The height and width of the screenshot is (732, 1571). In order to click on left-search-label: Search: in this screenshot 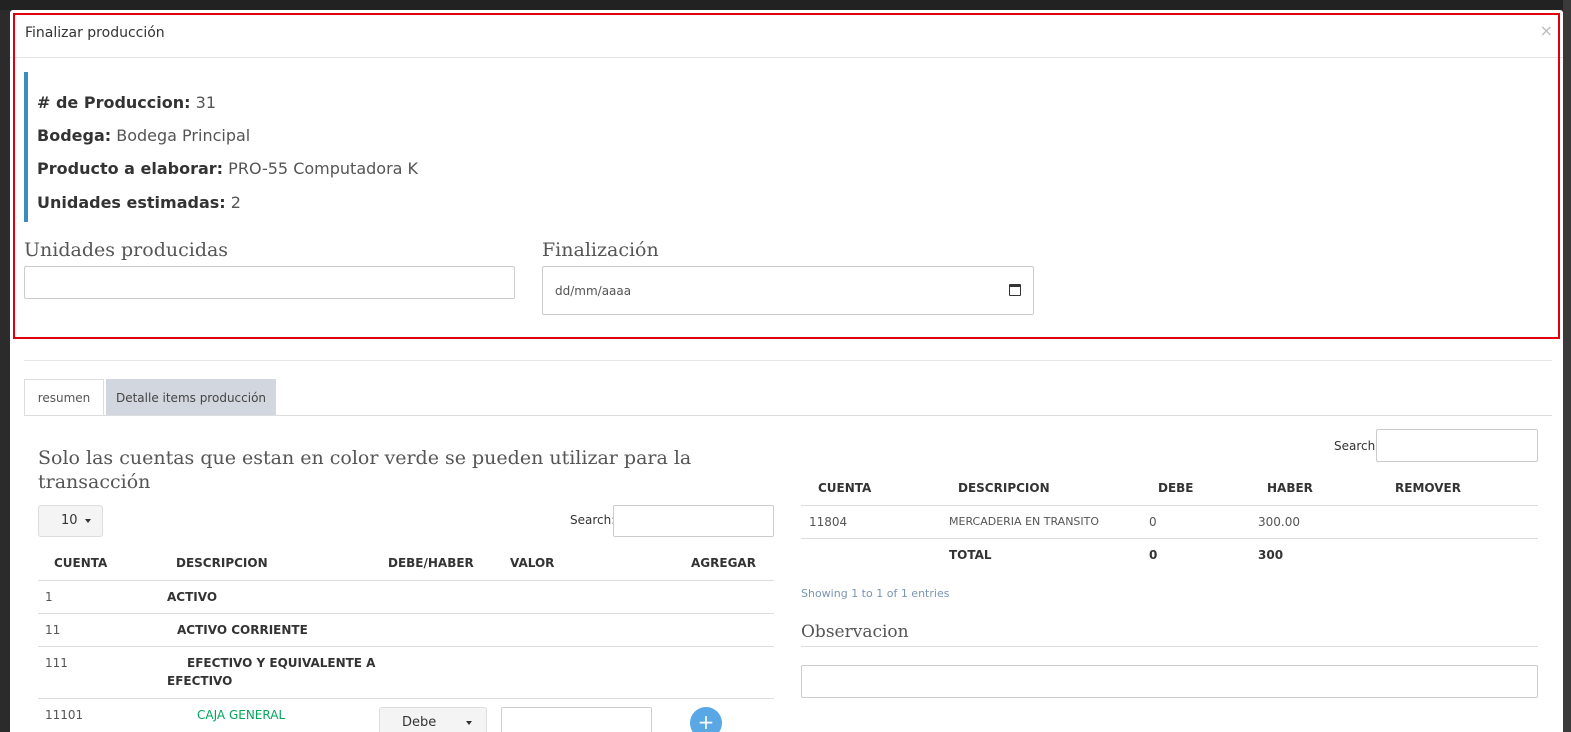, I will do `click(593, 520)`.